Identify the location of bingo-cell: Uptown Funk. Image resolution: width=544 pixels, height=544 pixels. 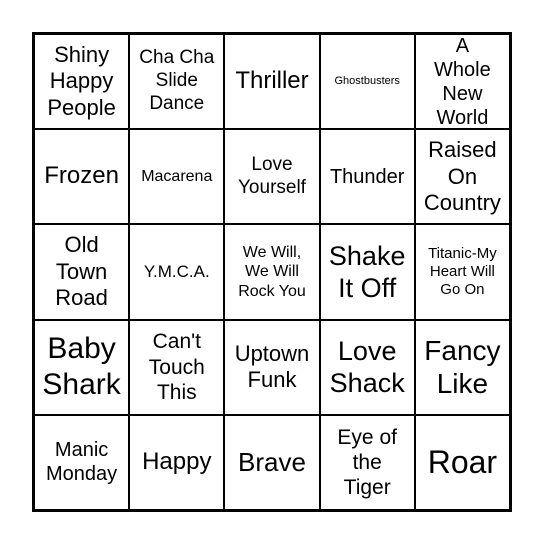
(272, 367).